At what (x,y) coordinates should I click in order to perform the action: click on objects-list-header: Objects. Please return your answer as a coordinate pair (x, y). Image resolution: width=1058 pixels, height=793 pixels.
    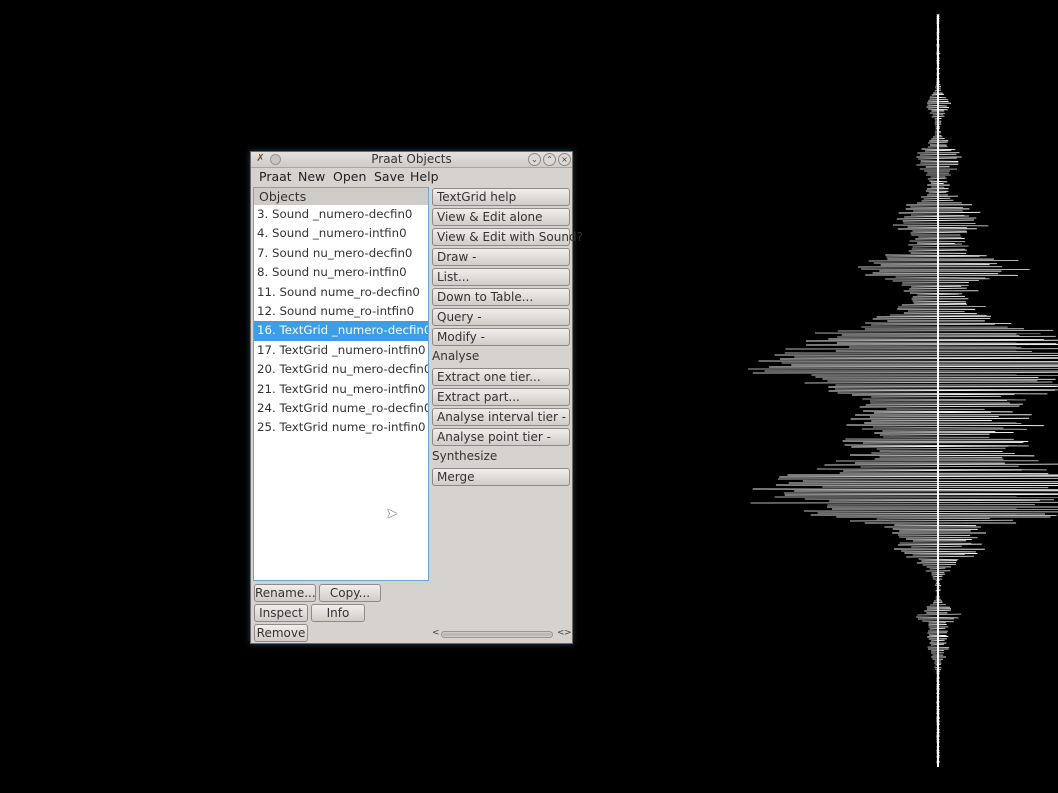
    Looking at the image, I should click on (341, 196).